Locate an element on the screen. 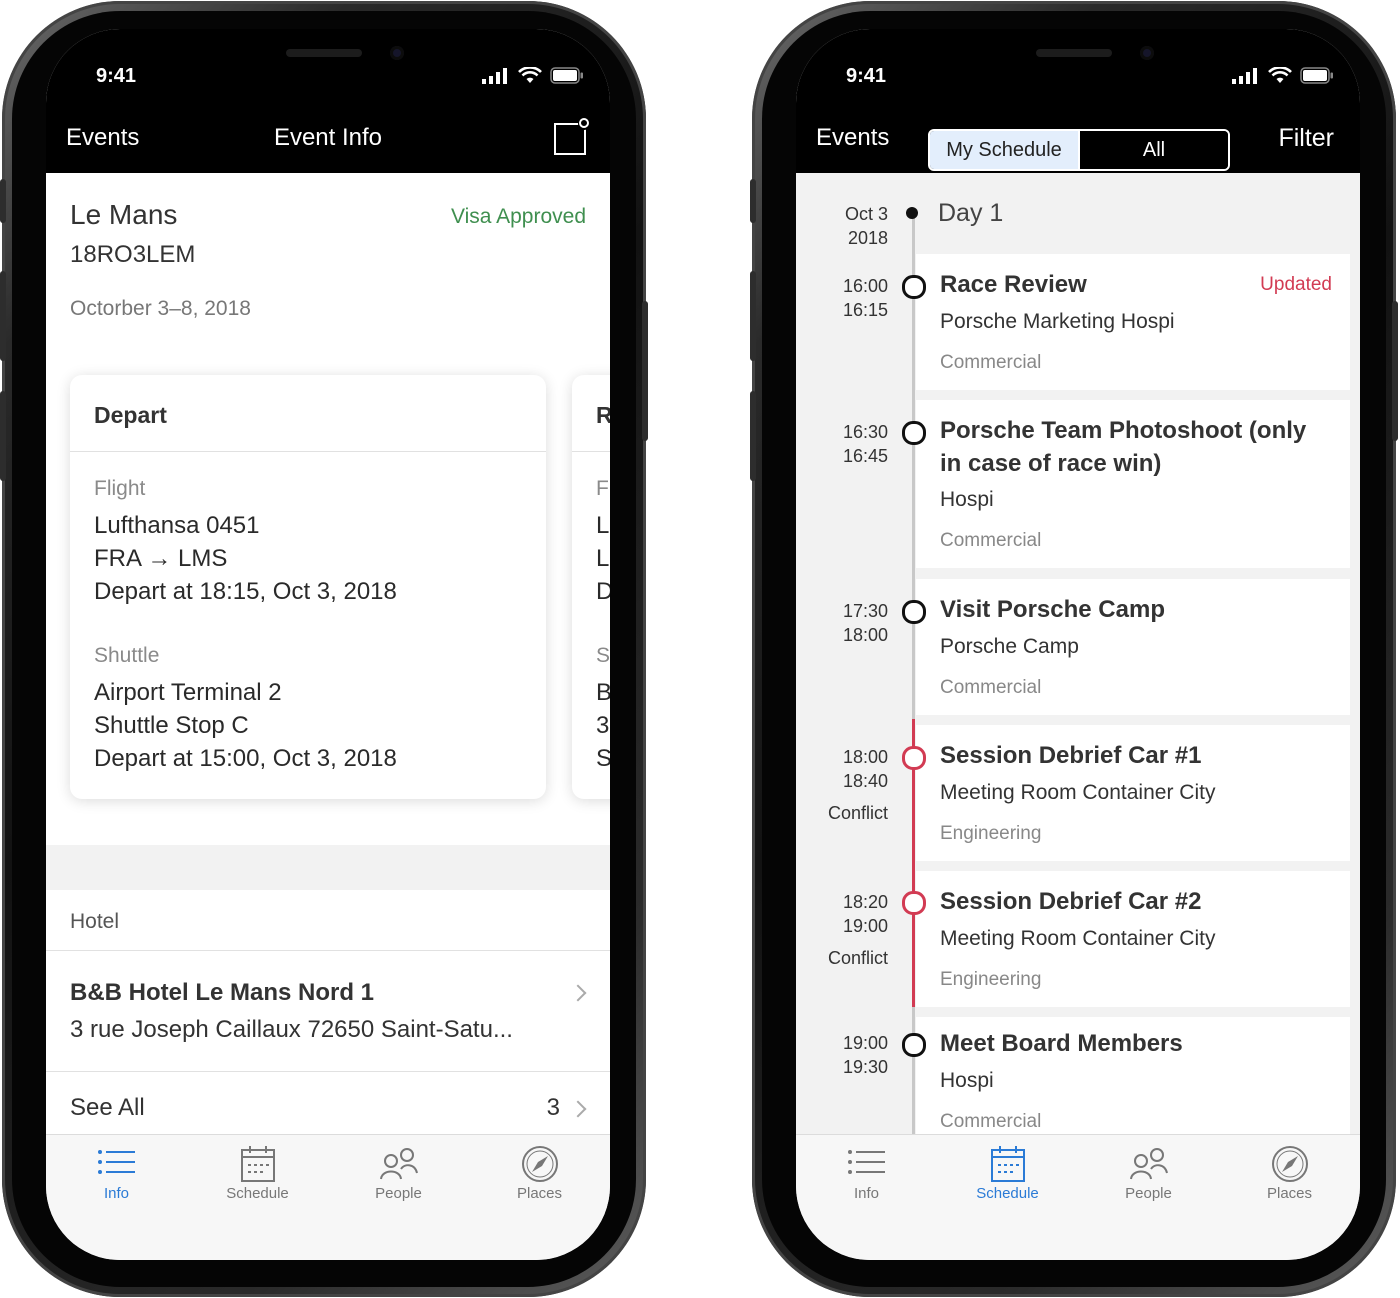  day-date: Oct 3 is located at coordinates (866, 214).